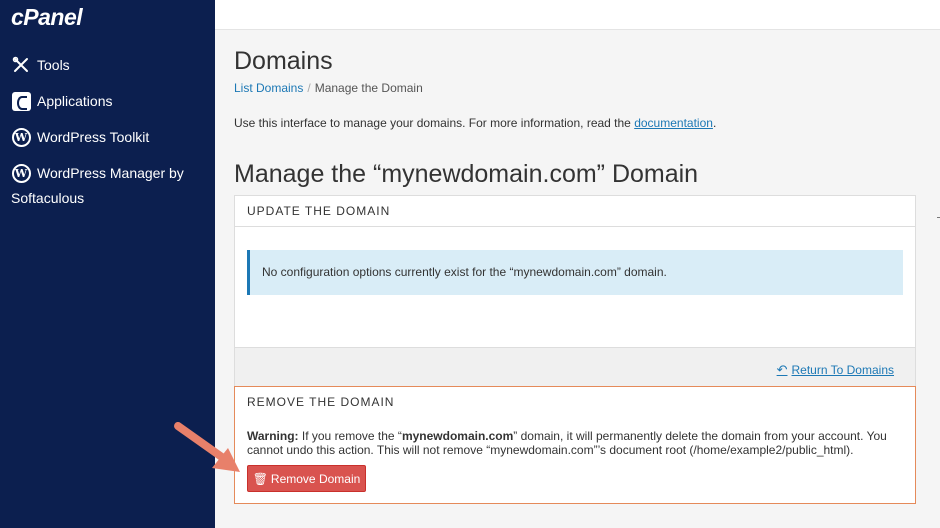 This screenshot has width=940, height=528. I want to click on section-title: Manage the “mynewdomain.com” Domain, so click(466, 174).